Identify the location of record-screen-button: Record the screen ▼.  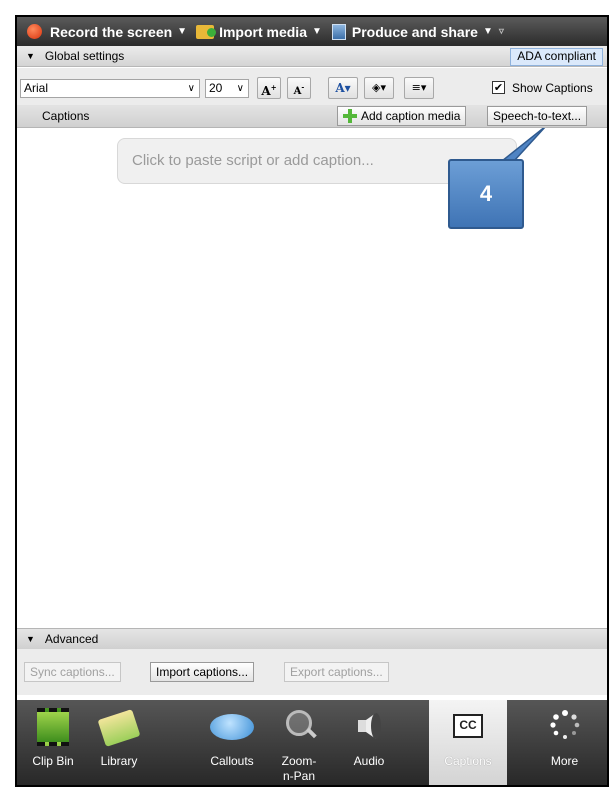
(105, 32).